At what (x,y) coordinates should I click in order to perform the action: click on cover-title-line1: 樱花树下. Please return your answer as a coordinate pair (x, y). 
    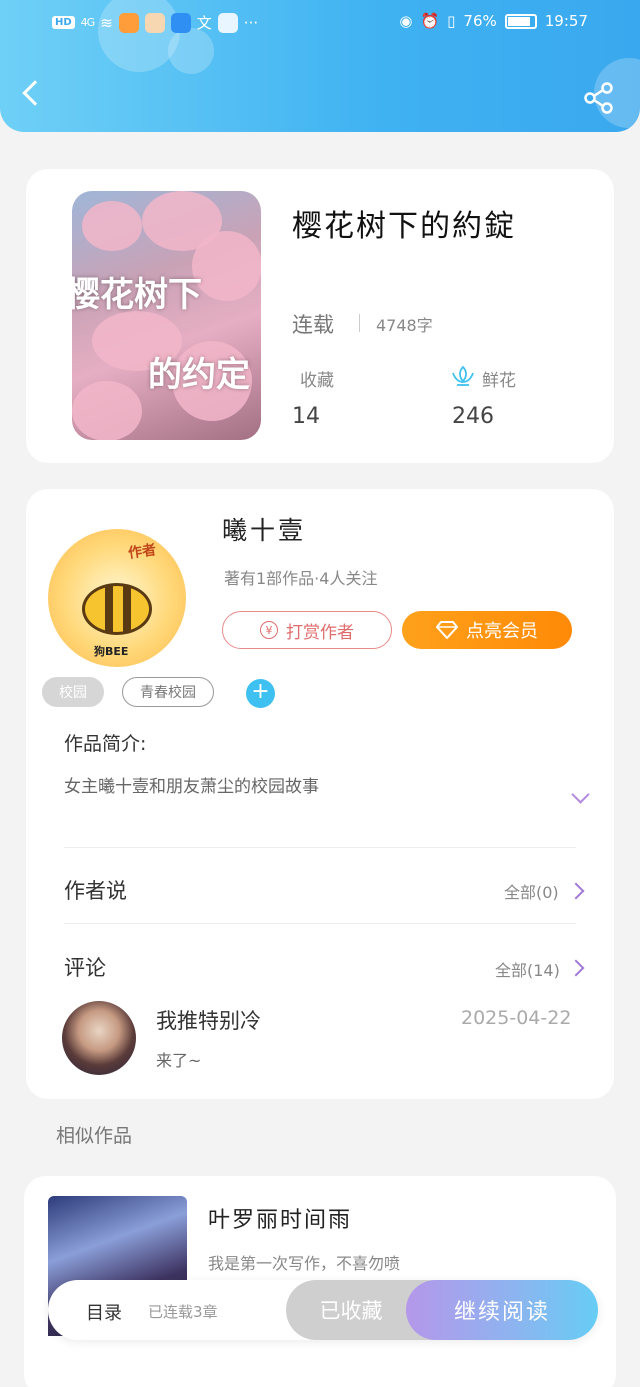
    Looking at the image, I should click on (137, 295).